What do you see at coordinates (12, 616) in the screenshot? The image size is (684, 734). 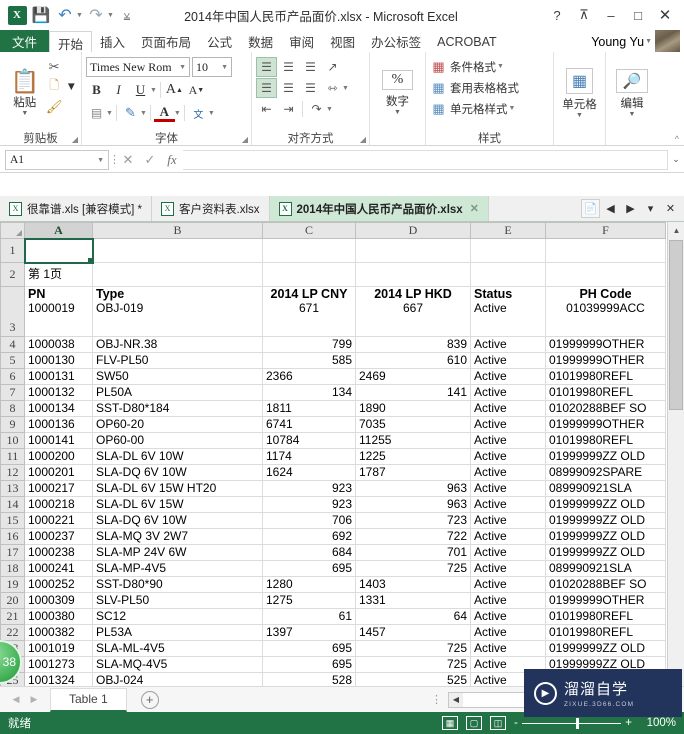 I see `row-header-21: 21` at bounding box center [12, 616].